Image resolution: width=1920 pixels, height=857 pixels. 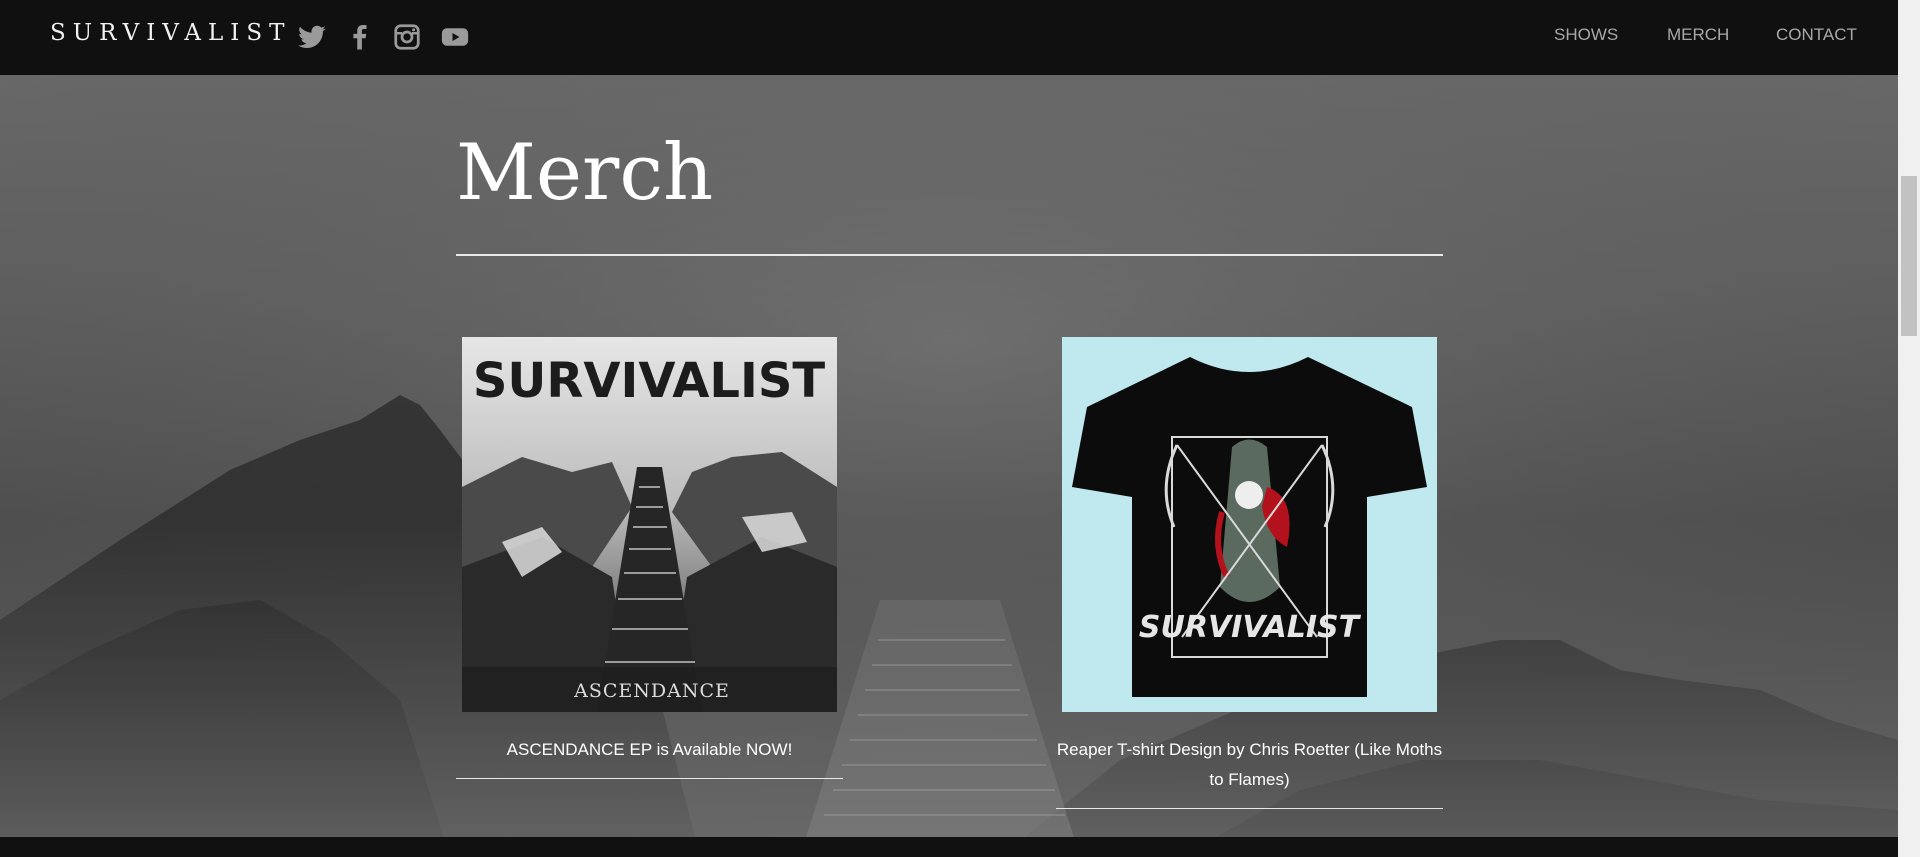 I want to click on instagram-icon, so click(x=407, y=37).